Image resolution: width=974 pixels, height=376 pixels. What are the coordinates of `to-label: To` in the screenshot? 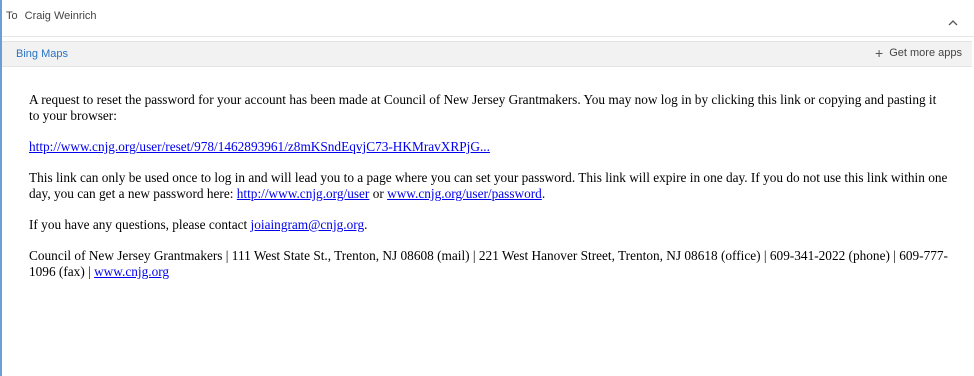 It's located at (12, 16).